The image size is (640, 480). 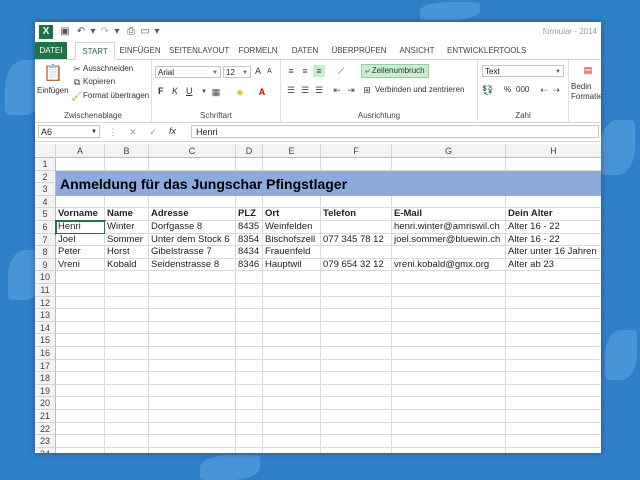 I want to click on row-header-9: 9, so click(x=45, y=265).